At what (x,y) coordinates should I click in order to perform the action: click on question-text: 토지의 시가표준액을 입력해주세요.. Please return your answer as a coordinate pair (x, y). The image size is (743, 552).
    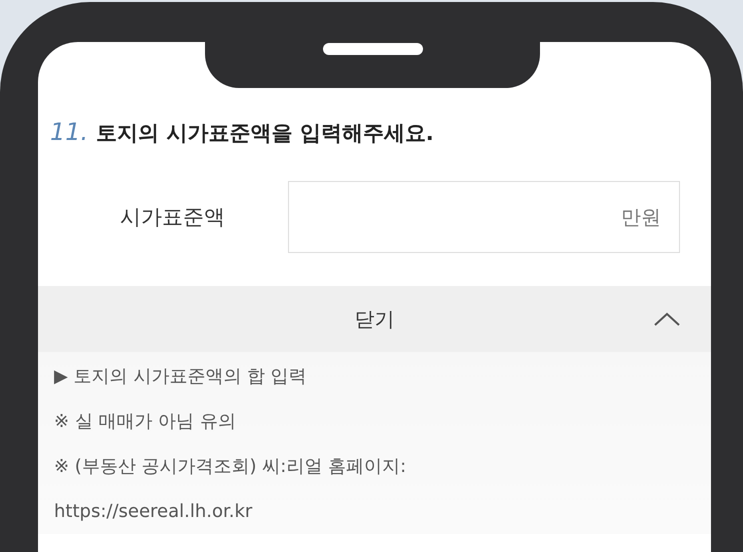
    Looking at the image, I should click on (265, 133).